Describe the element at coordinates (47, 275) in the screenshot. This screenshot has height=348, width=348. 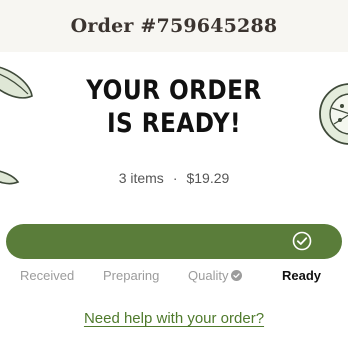
I see `step-received: Received` at that location.